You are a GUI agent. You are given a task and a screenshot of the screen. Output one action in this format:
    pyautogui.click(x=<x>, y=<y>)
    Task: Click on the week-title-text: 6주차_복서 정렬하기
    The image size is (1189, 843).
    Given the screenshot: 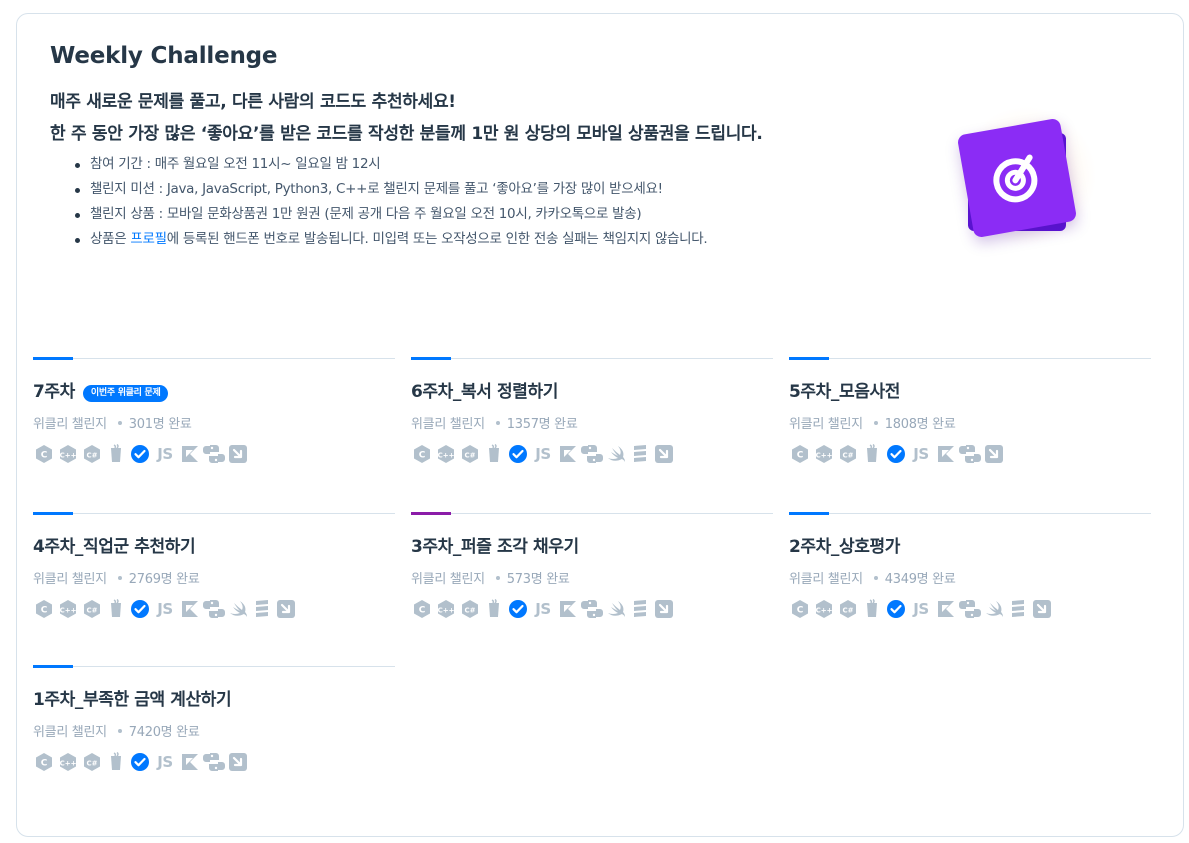 What is the action you would take?
    pyautogui.click(x=484, y=392)
    